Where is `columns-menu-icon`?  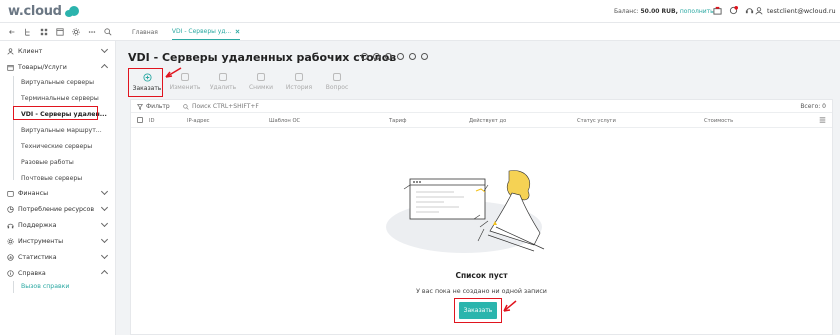
columns-menu-icon is located at coordinates (822, 120).